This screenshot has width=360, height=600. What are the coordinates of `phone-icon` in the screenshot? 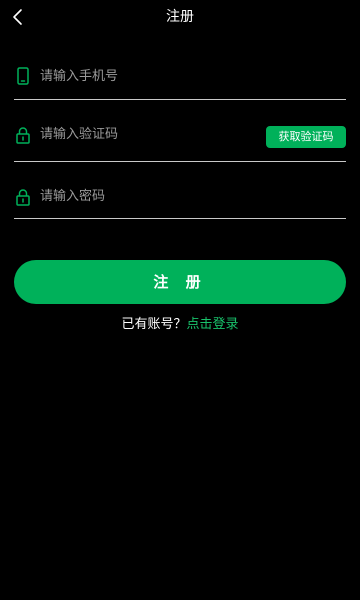 It's located at (23, 76).